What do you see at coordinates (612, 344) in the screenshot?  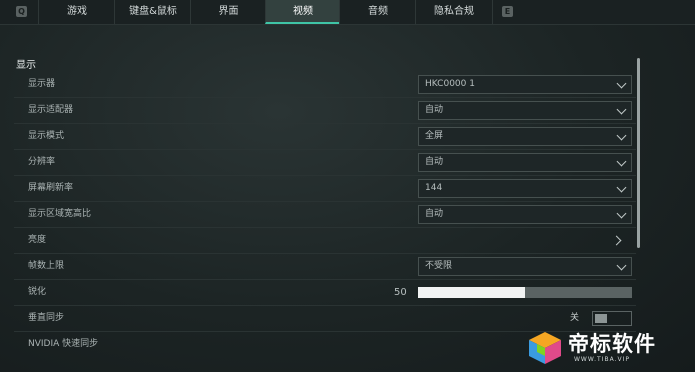 I see `watermark-title: 帝标软件` at bounding box center [612, 344].